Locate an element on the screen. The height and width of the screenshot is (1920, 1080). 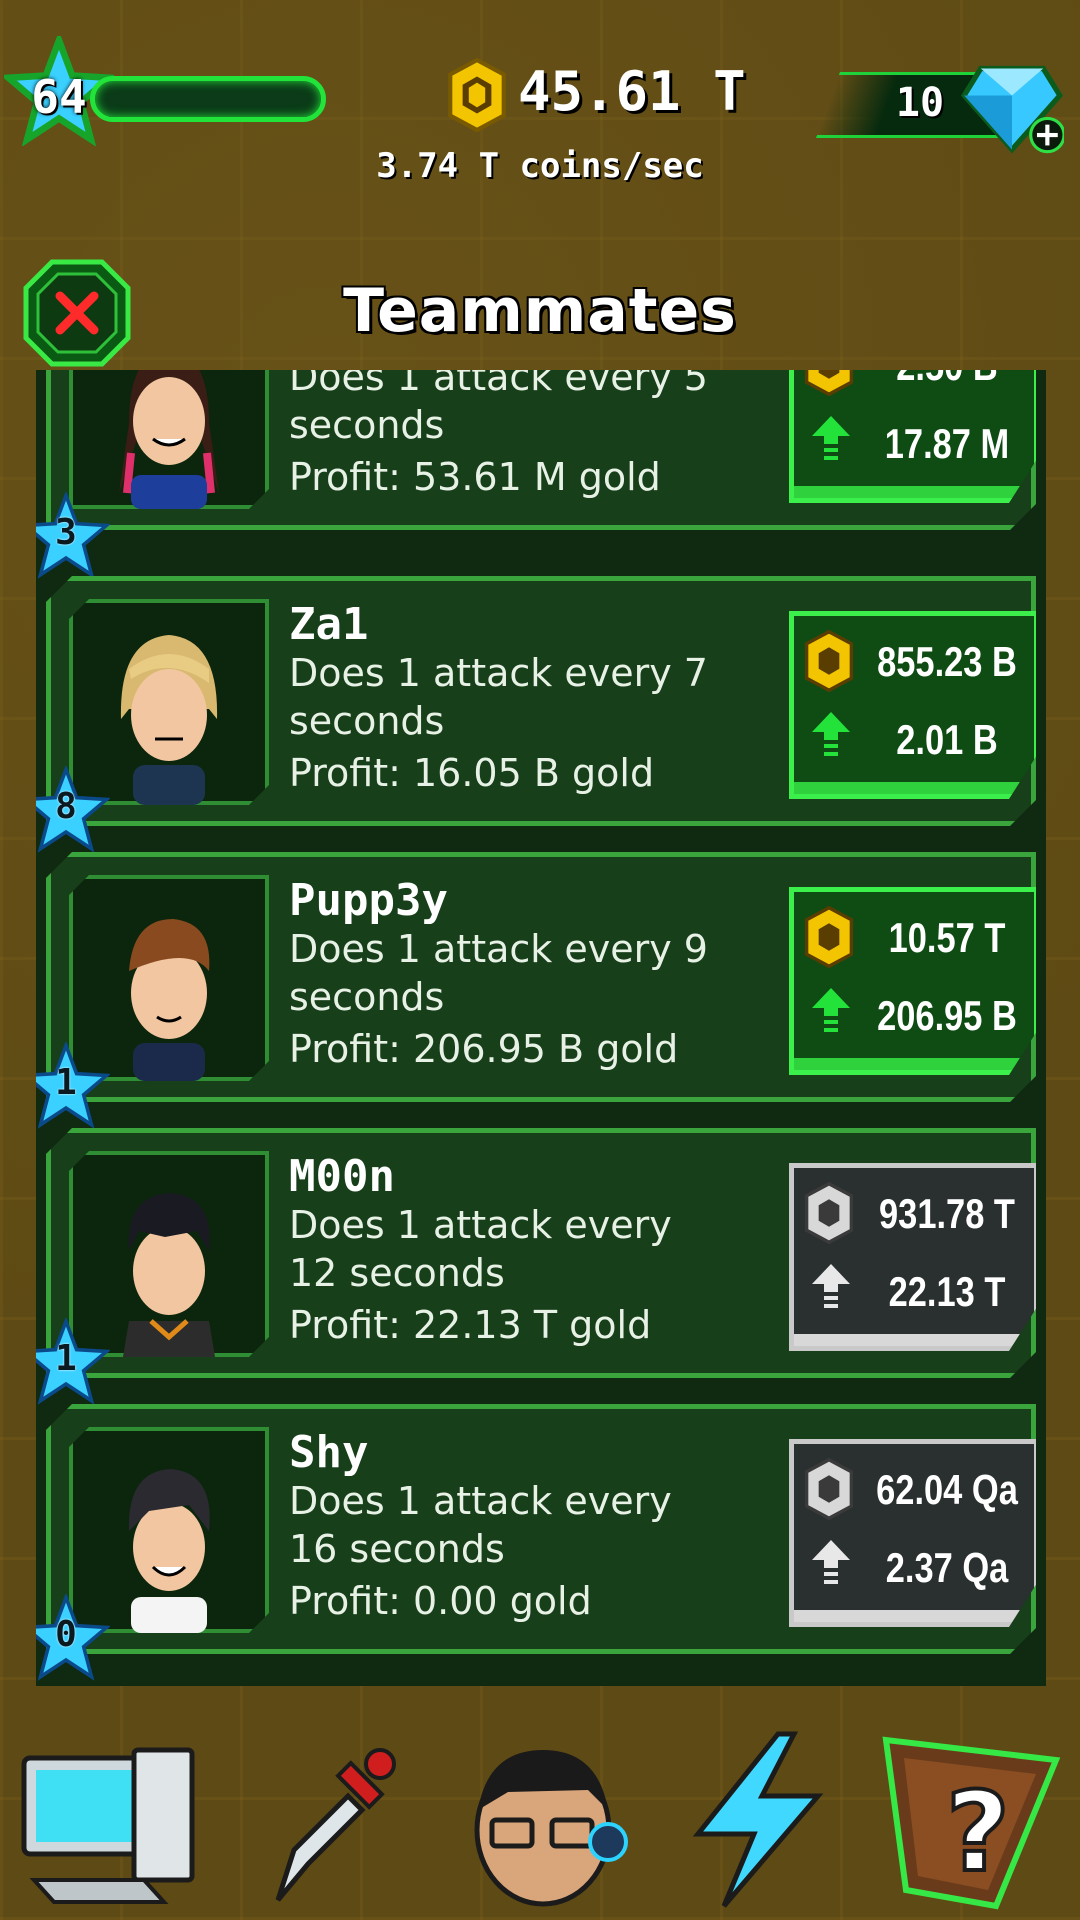
bottom-nav: ? is located at coordinates (540, 1810).